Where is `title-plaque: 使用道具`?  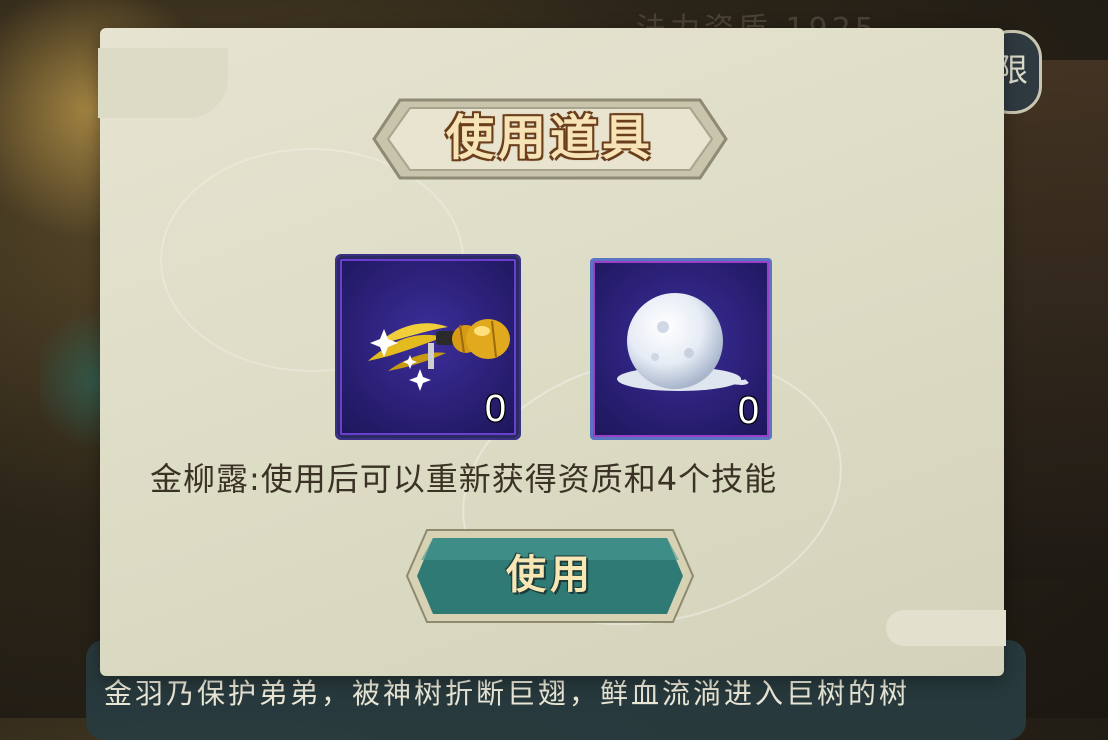
title-plaque: 使用道具 is located at coordinates (550, 139).